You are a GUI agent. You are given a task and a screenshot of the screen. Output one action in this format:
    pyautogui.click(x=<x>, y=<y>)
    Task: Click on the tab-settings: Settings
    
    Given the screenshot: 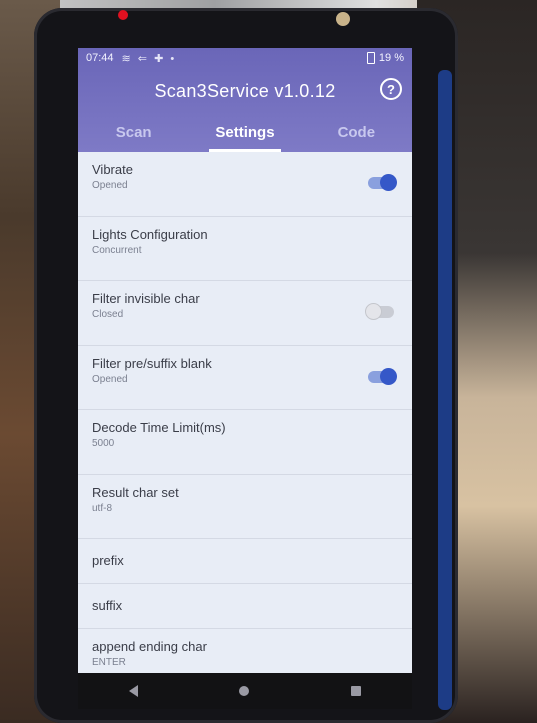 What is the action you would take?
    pyautogui.click(x=244, y=133)
    